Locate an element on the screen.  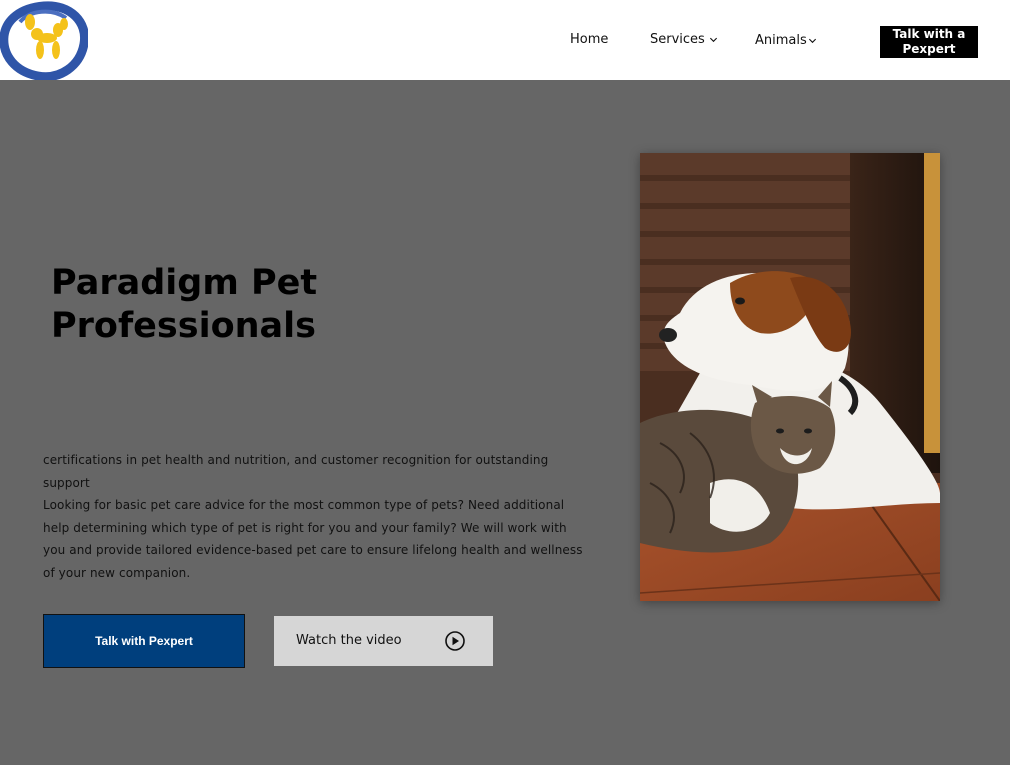
talk-with-pexpert-button: Talk with Pexpert is located at coordinates (144, 641).